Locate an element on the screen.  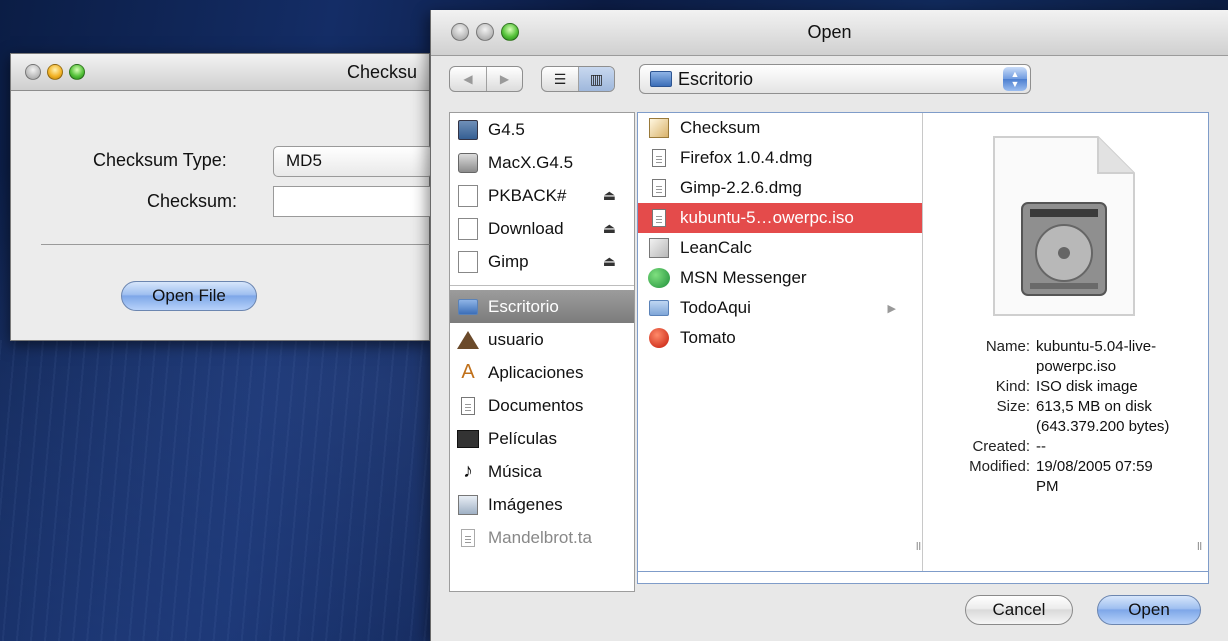
home-icon is located at coordinates (468, 340).